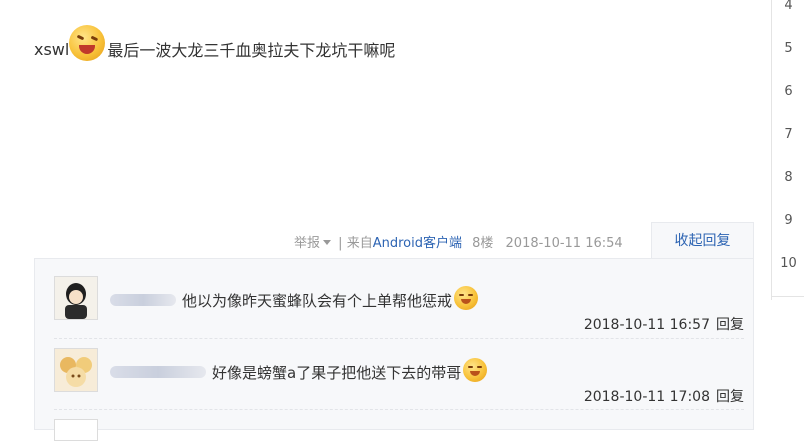  I want to click on post-datetime: 2018-10-11 16:54, so click(564, 243).